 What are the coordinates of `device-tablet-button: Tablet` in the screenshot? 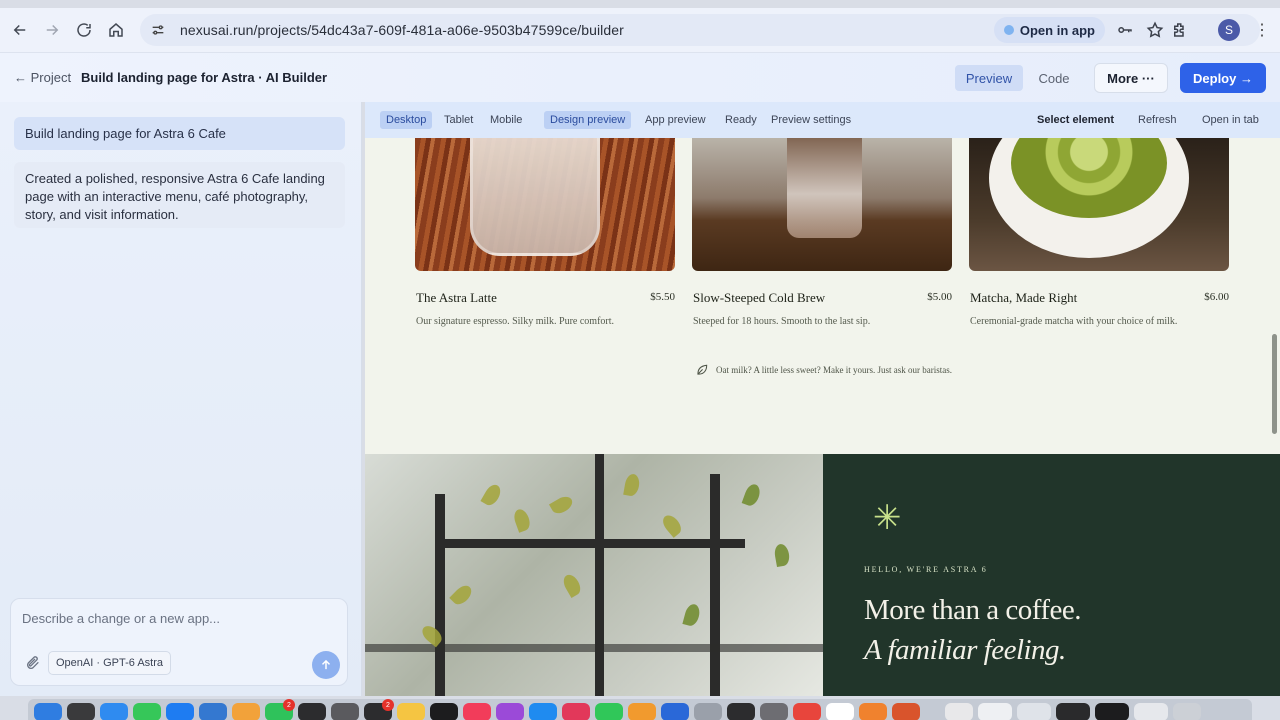 It's located at (458, 120).